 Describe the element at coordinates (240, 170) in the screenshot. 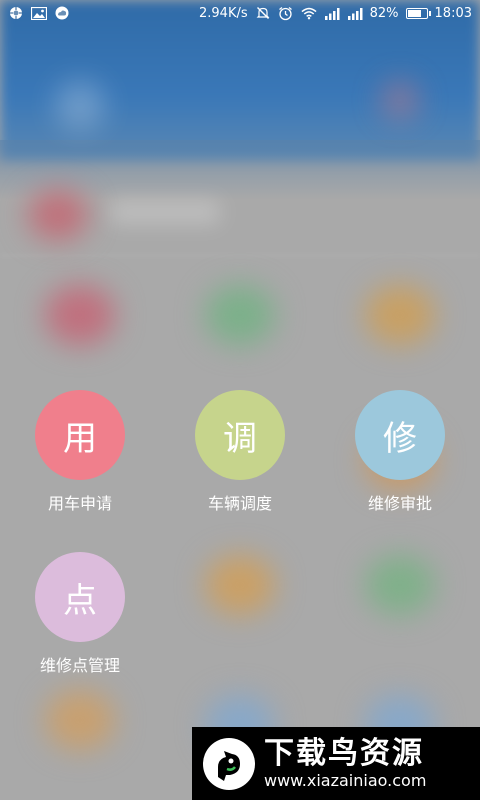

I see `blurred-header-fade` at that location.